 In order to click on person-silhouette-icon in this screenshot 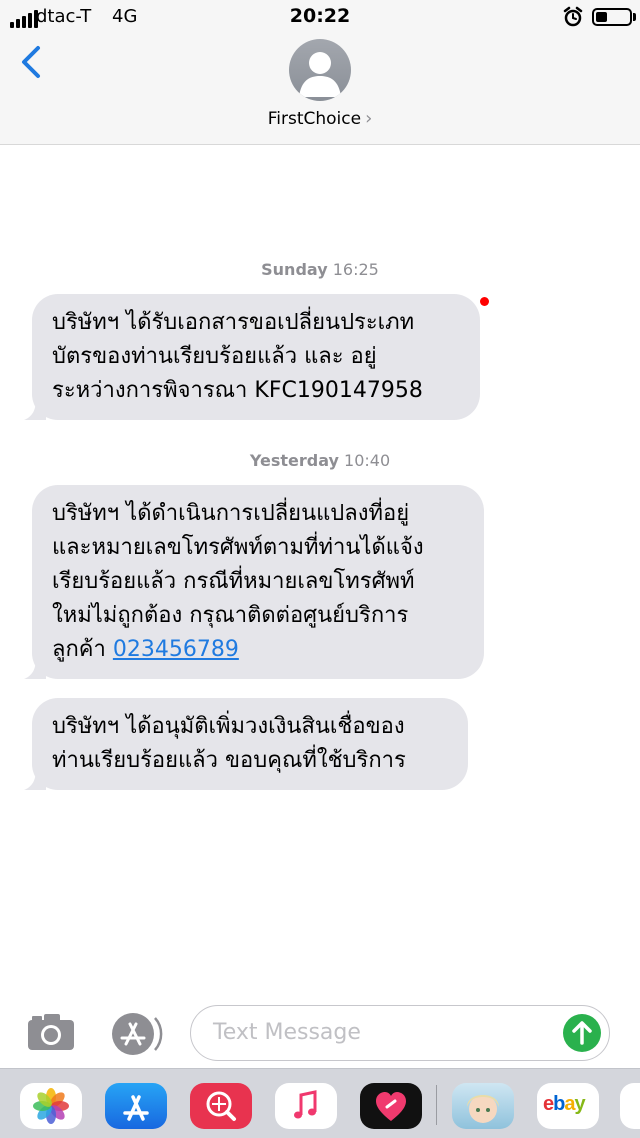, I will do `click(320, 74)`.